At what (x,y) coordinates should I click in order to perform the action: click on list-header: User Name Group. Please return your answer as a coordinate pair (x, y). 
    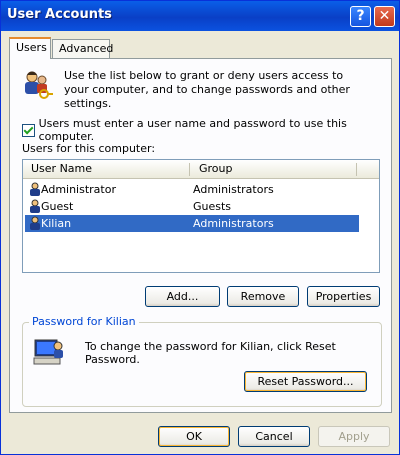
    Looking at the image, I should click on (201, 169).